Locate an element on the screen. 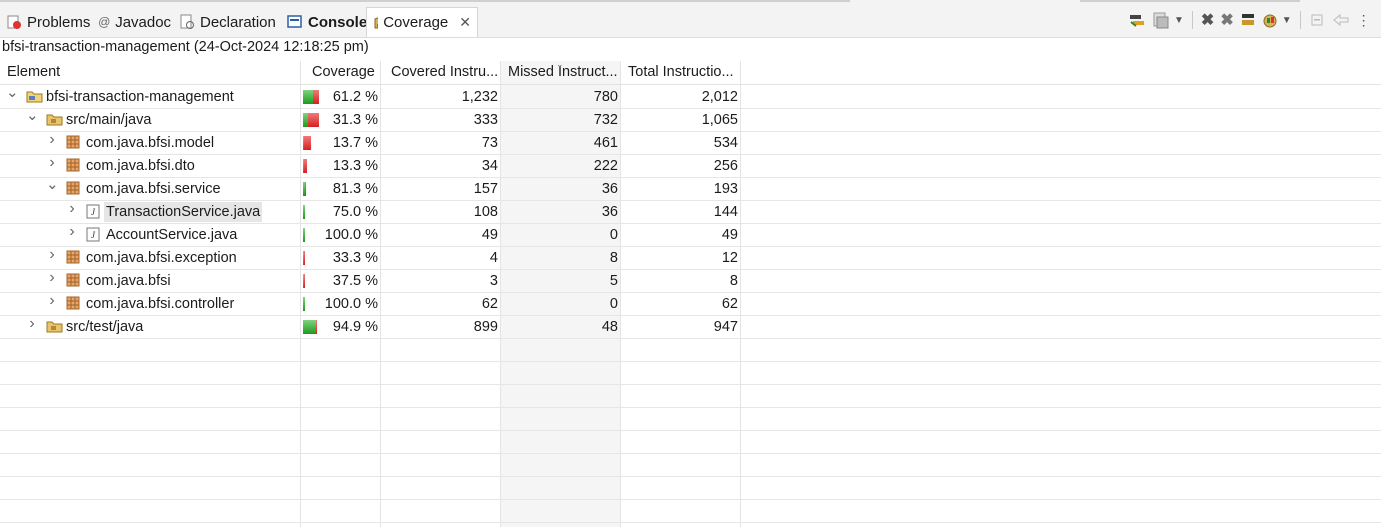 The height and width of the screenshot is (527, 1381). coverage-icon is located at coordinates (376, 22).